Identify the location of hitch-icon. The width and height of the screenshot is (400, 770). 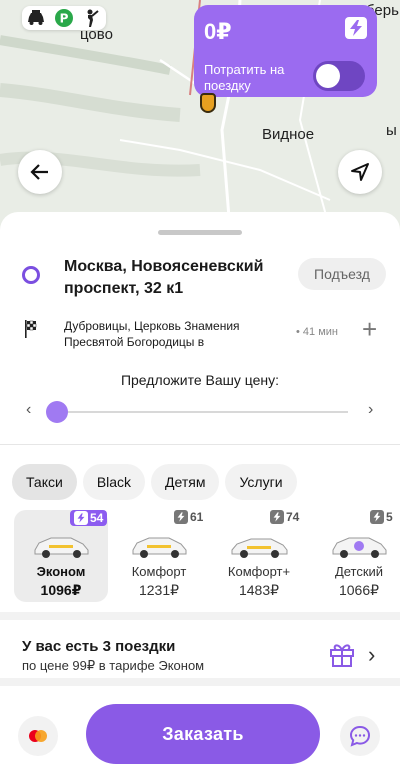
(92, 18).